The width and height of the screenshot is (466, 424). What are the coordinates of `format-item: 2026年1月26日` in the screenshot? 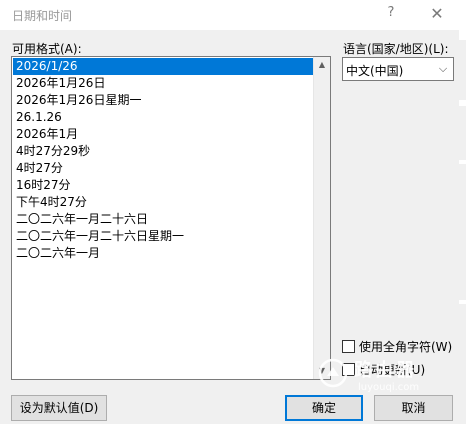 It's located at (164, 83).